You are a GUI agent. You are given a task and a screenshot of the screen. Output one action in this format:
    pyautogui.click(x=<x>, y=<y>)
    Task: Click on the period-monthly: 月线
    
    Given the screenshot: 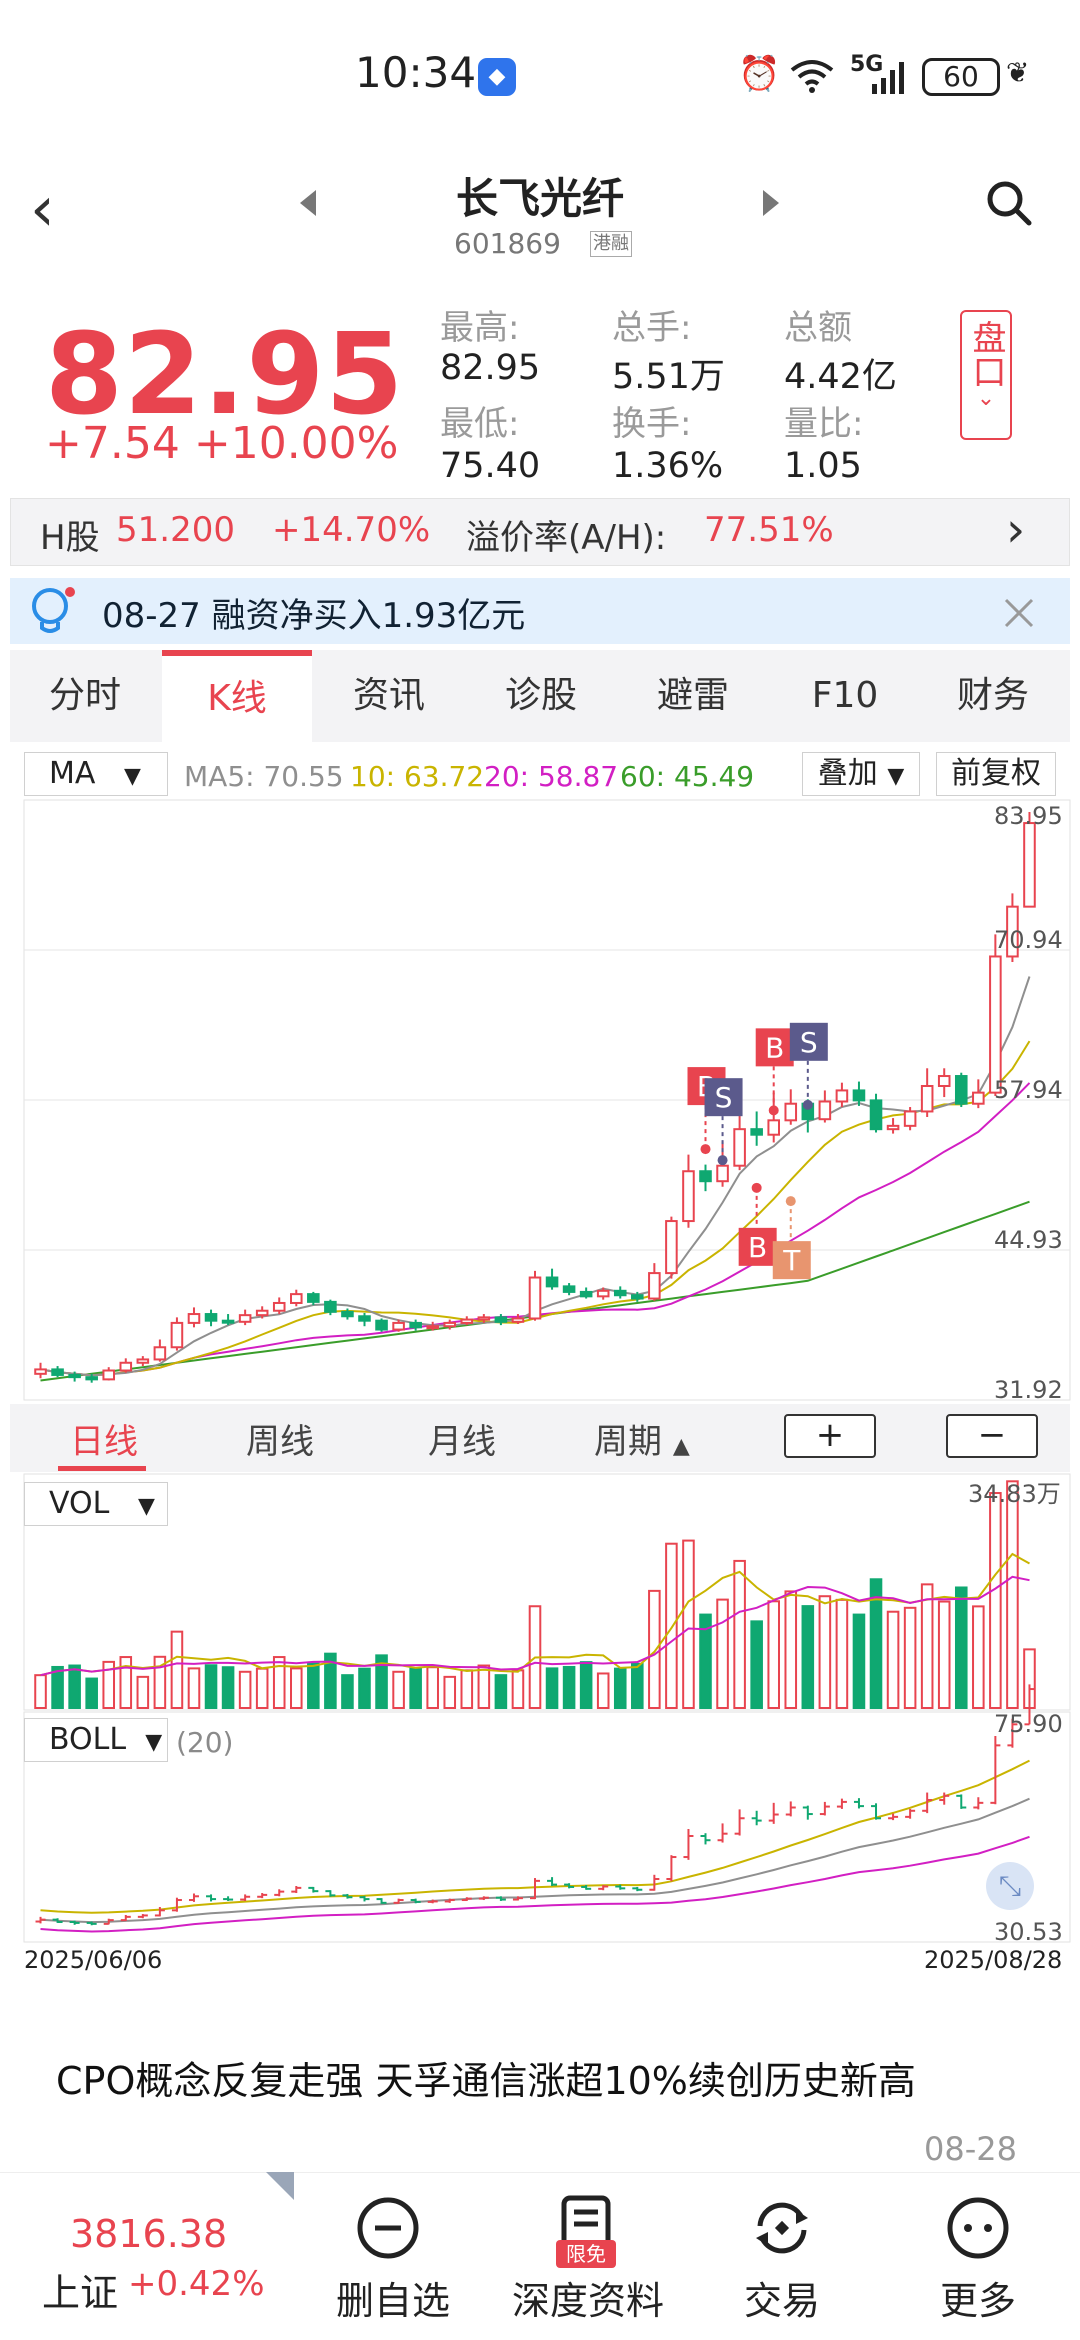 What is the action you would take?
    pyautogui.click(x=462, y=1438)
    